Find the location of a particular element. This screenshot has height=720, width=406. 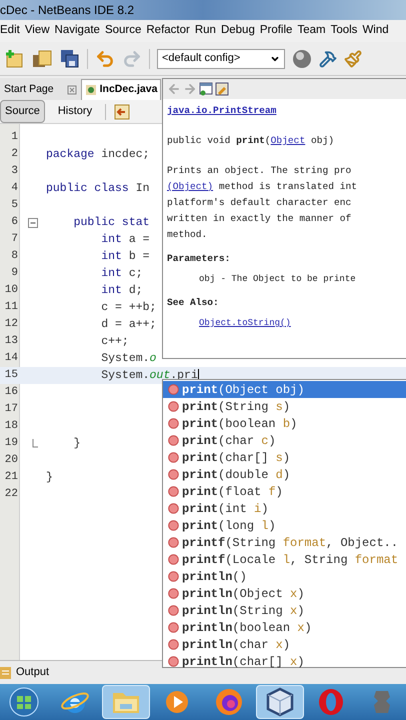

opera-icon is located at coordinates (331, 702).